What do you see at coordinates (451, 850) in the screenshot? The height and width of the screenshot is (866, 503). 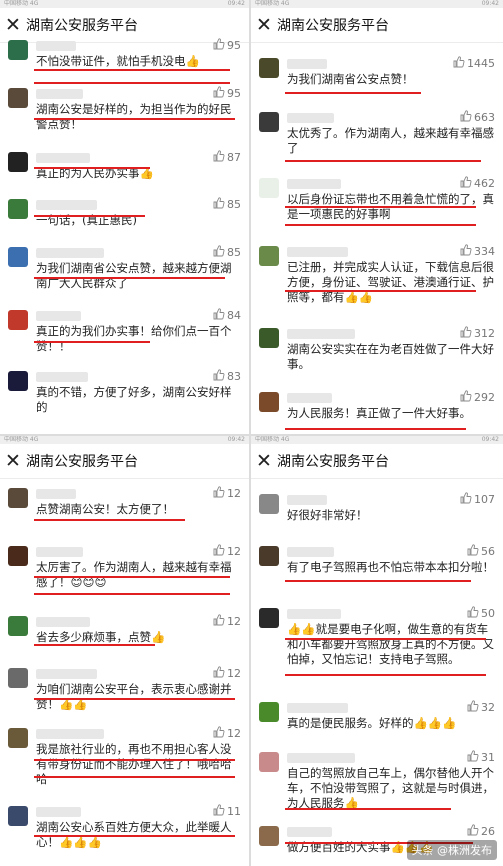 I see `watermark: 头条 @株洲发布` at bounding box center [451, 850].